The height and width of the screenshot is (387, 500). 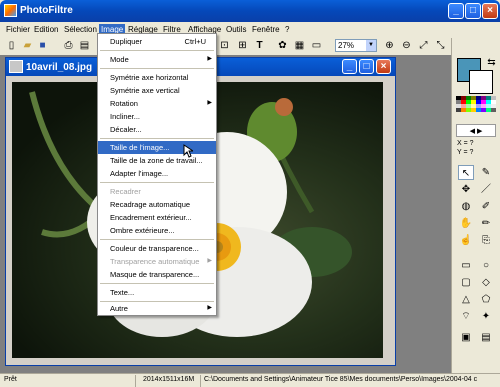 I want to click on save-icon: ■, so click(x=42, y=45).